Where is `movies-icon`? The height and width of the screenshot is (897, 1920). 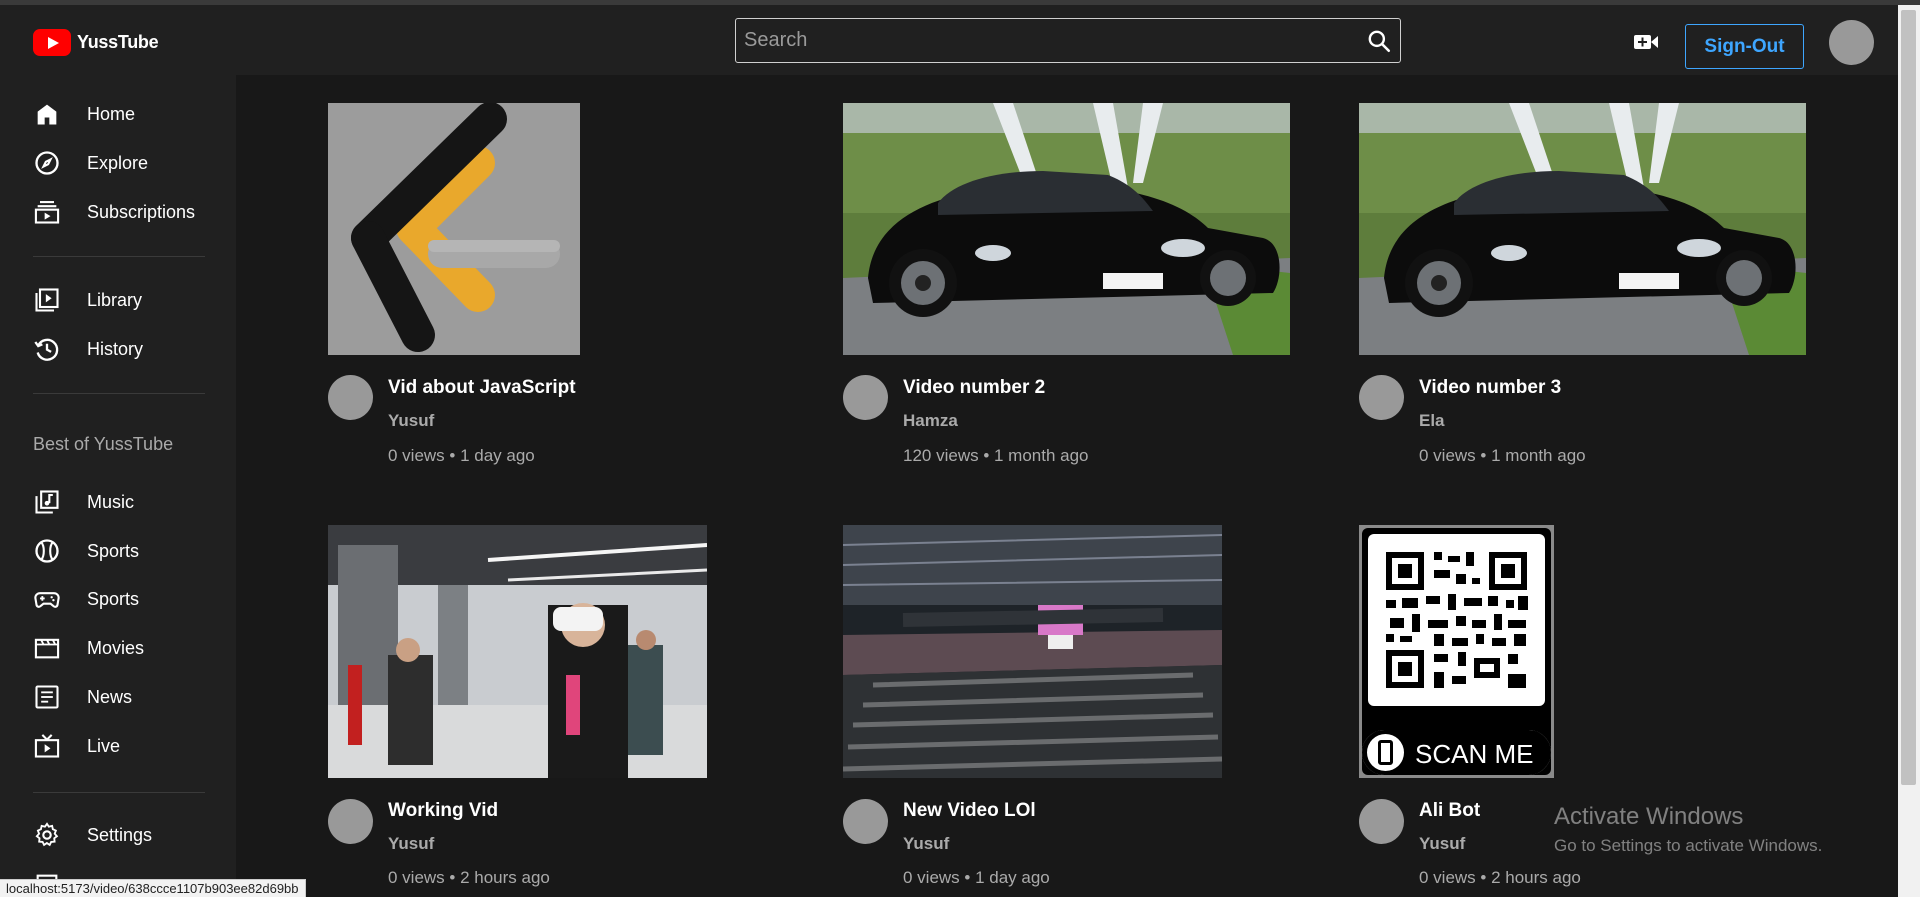
movies-icon is located at coordinates (47, 648).